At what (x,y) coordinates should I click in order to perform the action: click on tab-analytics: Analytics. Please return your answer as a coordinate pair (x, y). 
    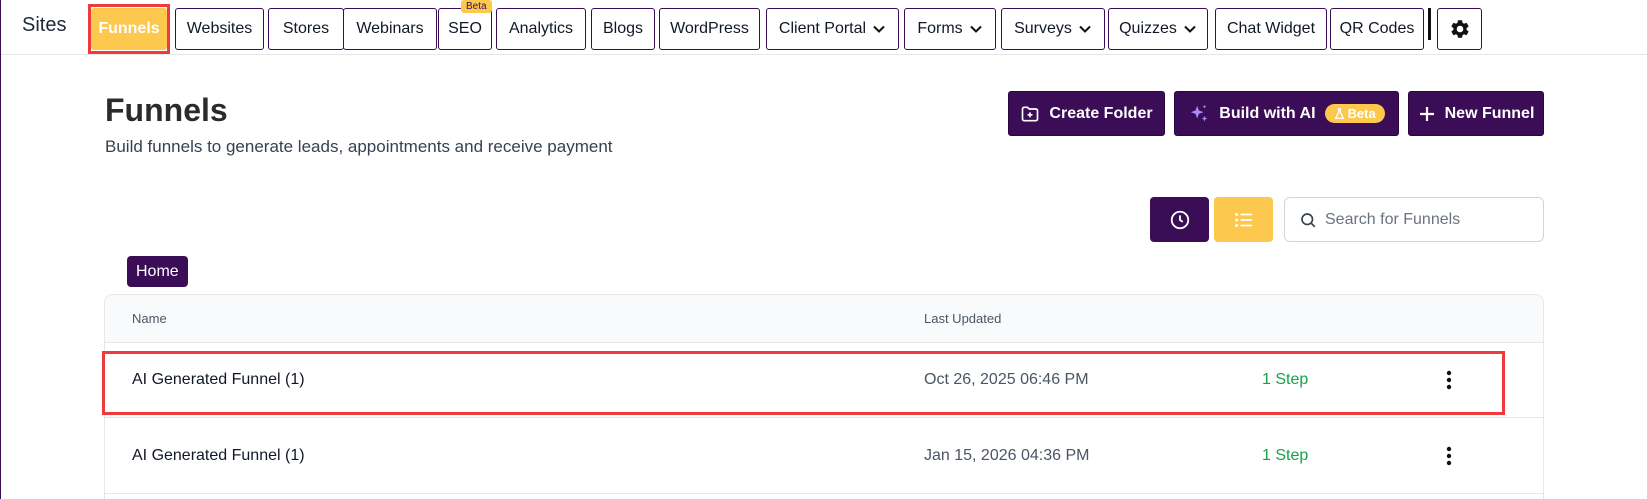
    Looking at the image, I should click on (541, 29).